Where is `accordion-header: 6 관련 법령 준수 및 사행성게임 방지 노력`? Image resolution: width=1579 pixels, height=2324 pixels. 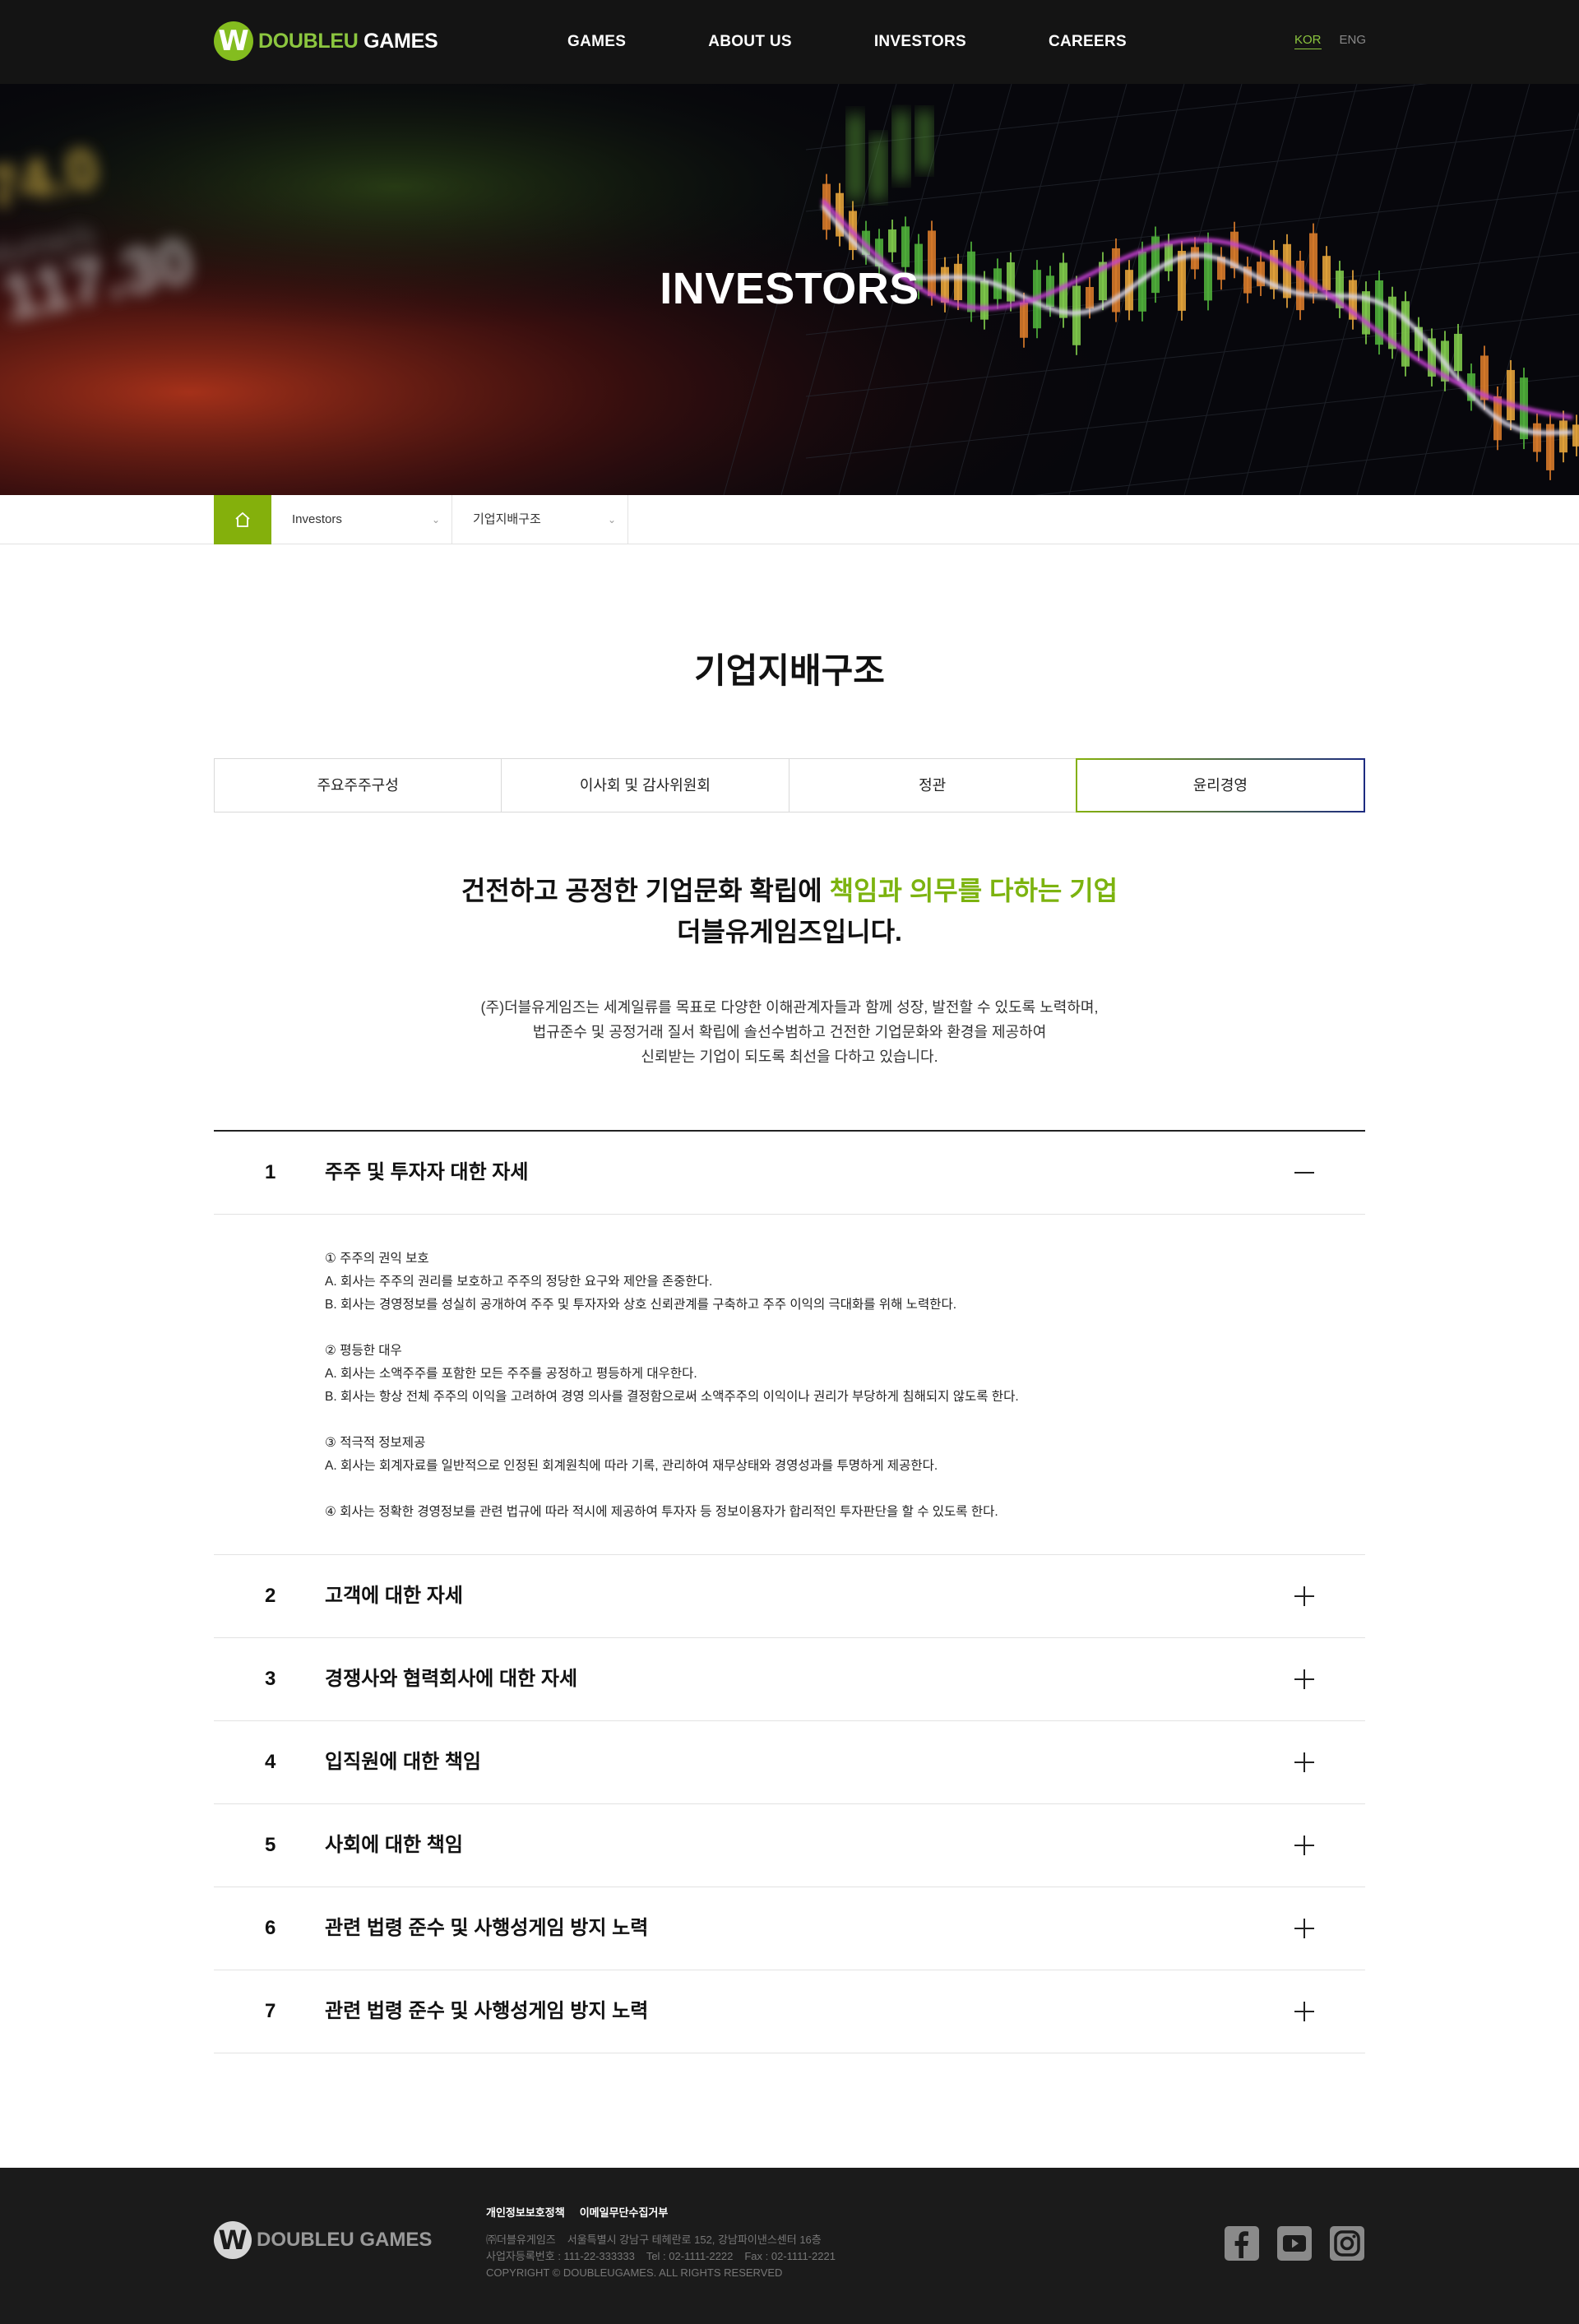
accordion-header: 6 관련 법령 준수 및 사행성게임 방지 노력 is located at coordinates (789, 1928).